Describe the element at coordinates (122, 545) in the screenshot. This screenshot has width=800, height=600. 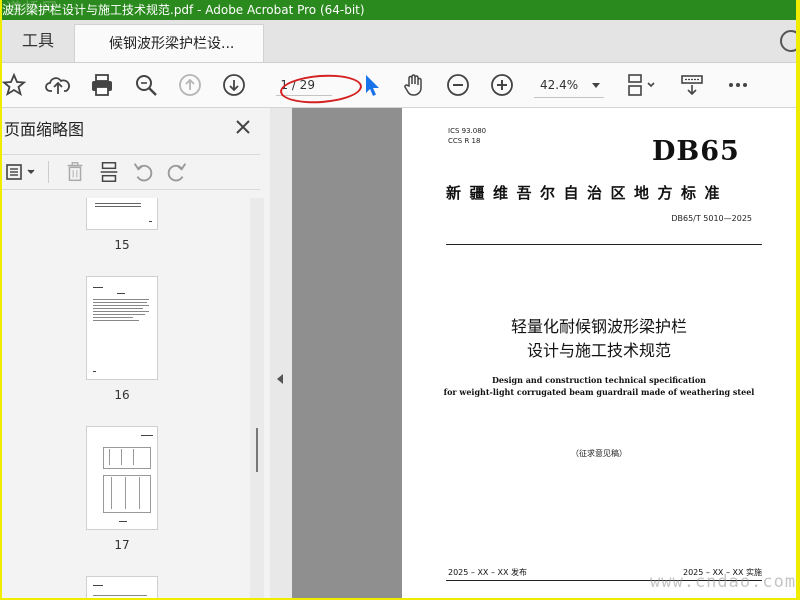
I see `thumbnail-label: 17` at that location.